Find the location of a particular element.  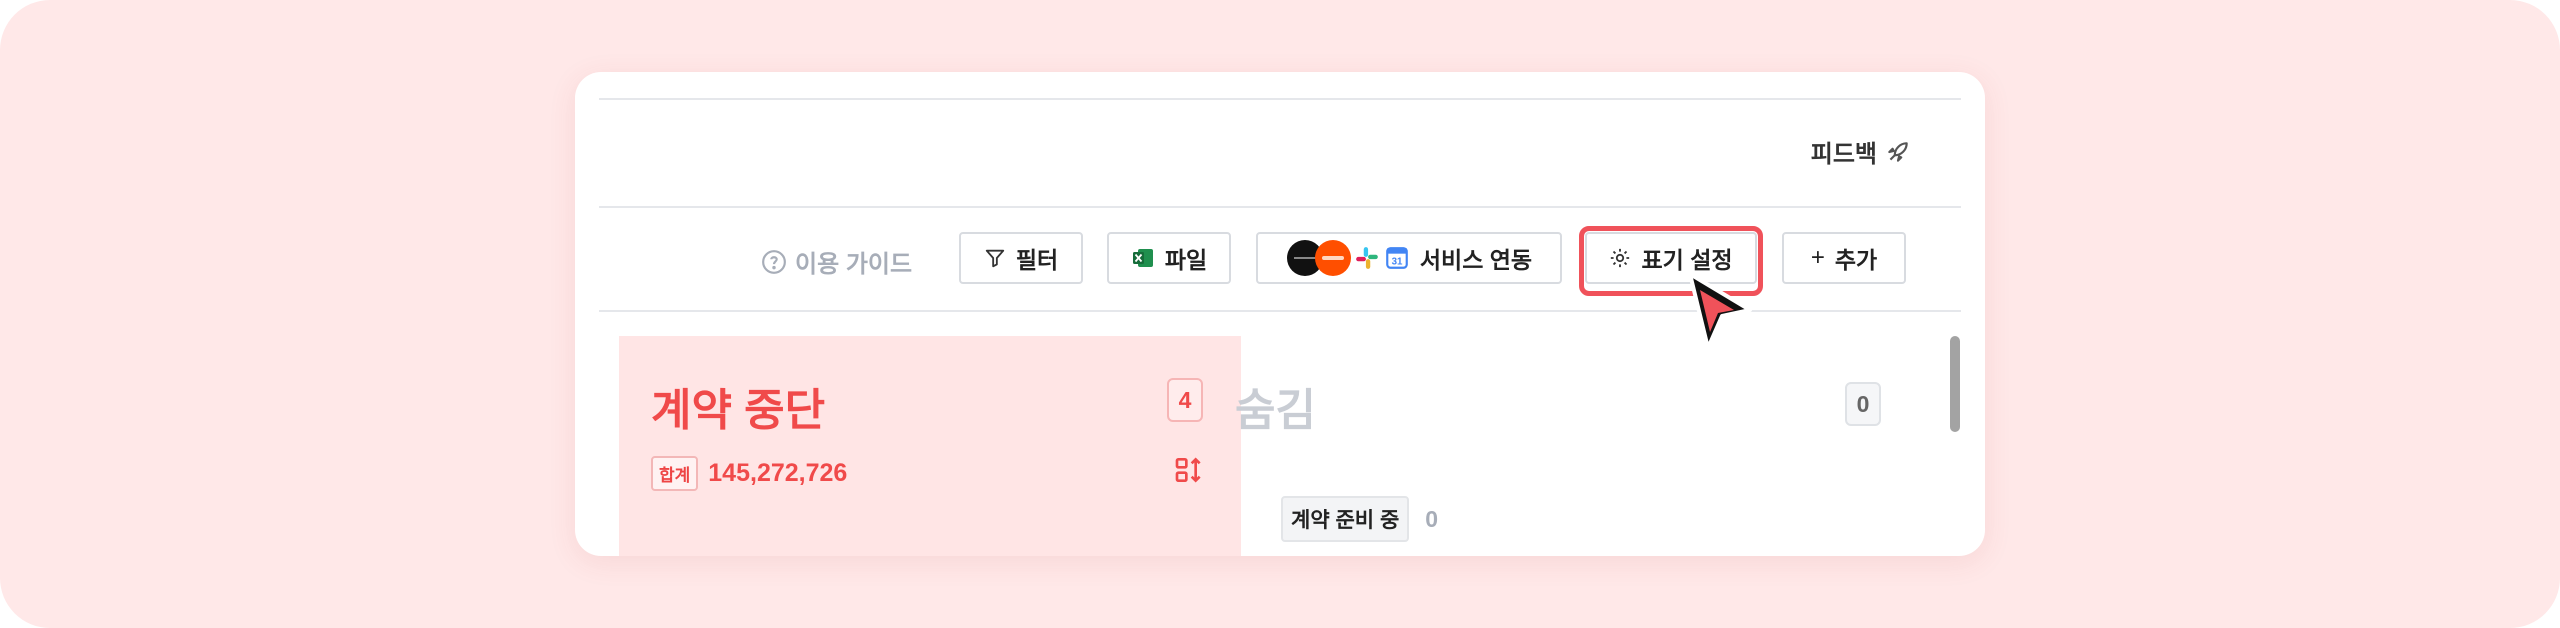

filter-button: 필터 is located at coordinates (1021, 258).